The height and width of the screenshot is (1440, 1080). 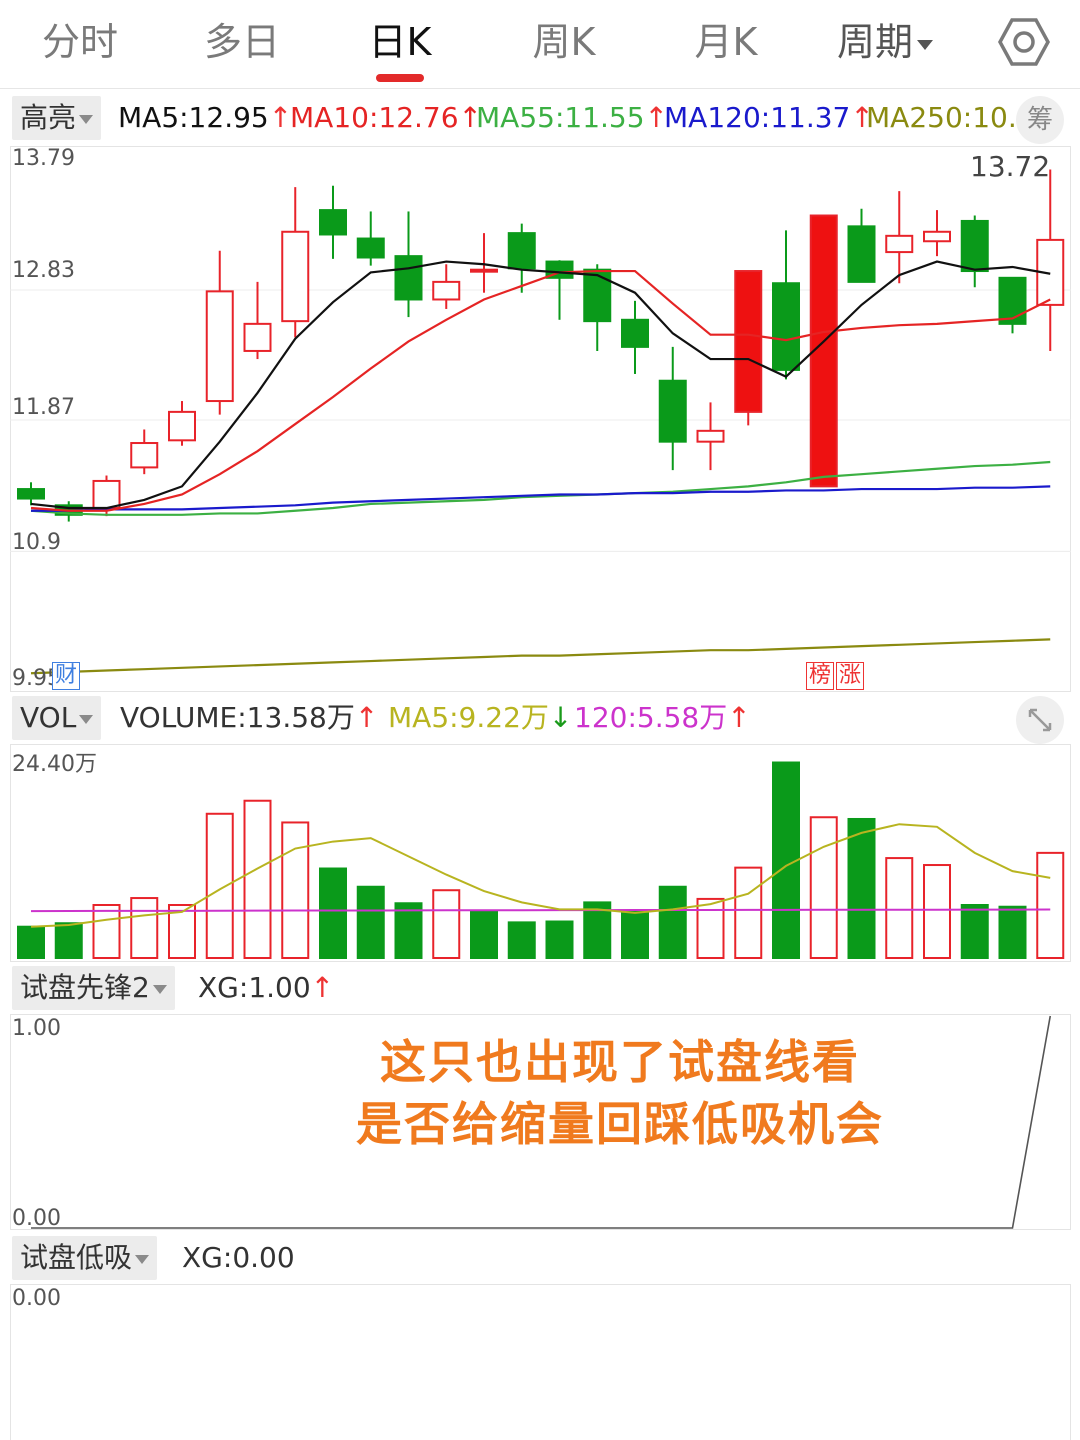 I want to click on annotation-line-2: 是否给缩量回踩低吸机会, so click(x=620, y=1124).